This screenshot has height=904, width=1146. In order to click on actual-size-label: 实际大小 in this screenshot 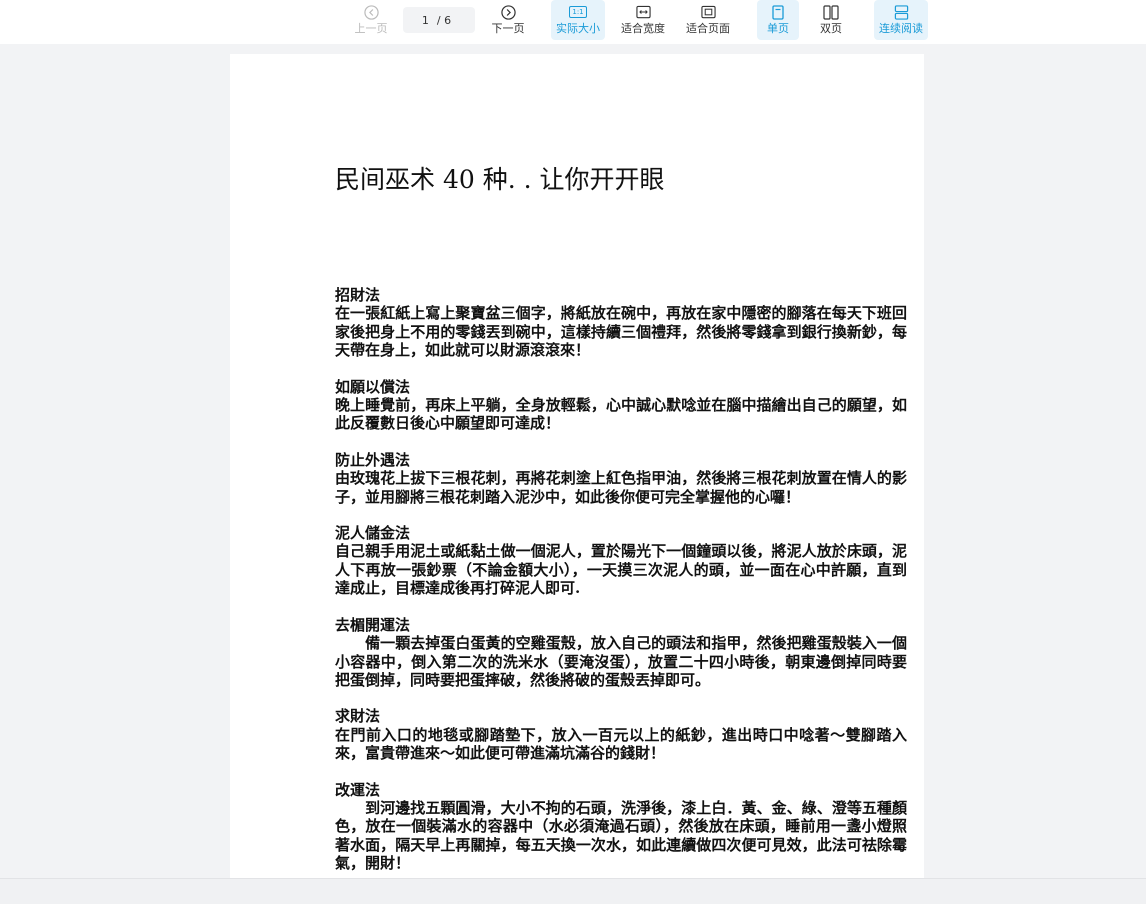, I will do `click(578, 28)`.